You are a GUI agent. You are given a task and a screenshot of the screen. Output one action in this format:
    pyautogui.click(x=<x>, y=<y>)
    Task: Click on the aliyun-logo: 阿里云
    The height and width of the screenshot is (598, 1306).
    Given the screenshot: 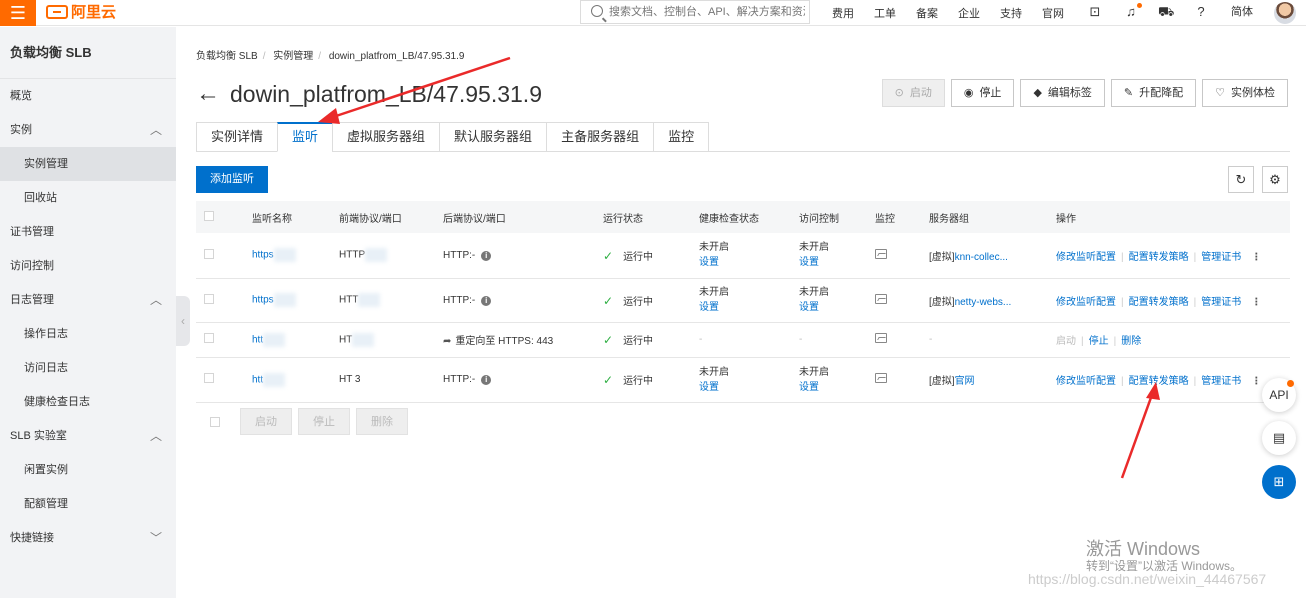 What is the action you would take?
    pyautogui.click(x=81, y=13)
    